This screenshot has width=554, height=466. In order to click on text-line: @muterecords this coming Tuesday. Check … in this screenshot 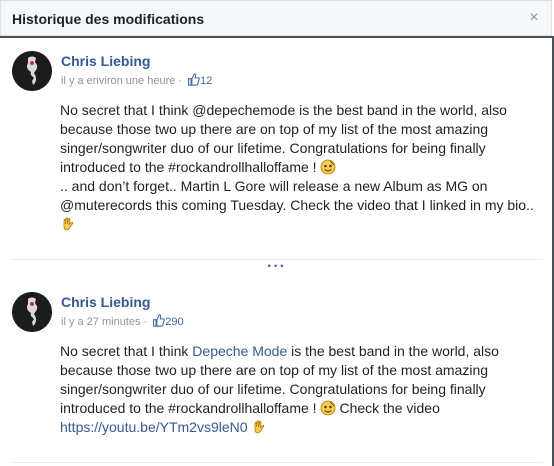, I will do `click(297, 205)`.